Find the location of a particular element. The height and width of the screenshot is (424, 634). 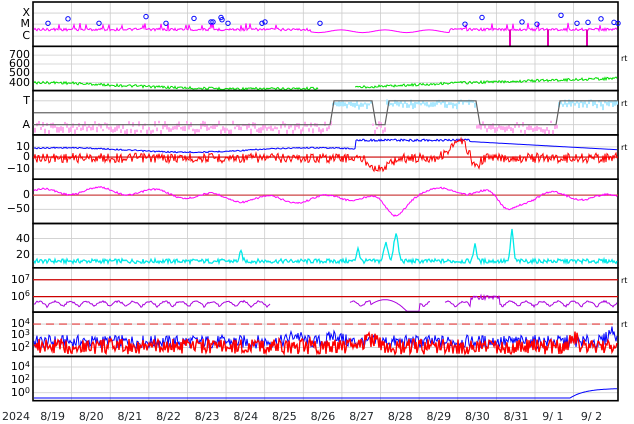

date-label: 8/21 is located at coordinates (130, 416).